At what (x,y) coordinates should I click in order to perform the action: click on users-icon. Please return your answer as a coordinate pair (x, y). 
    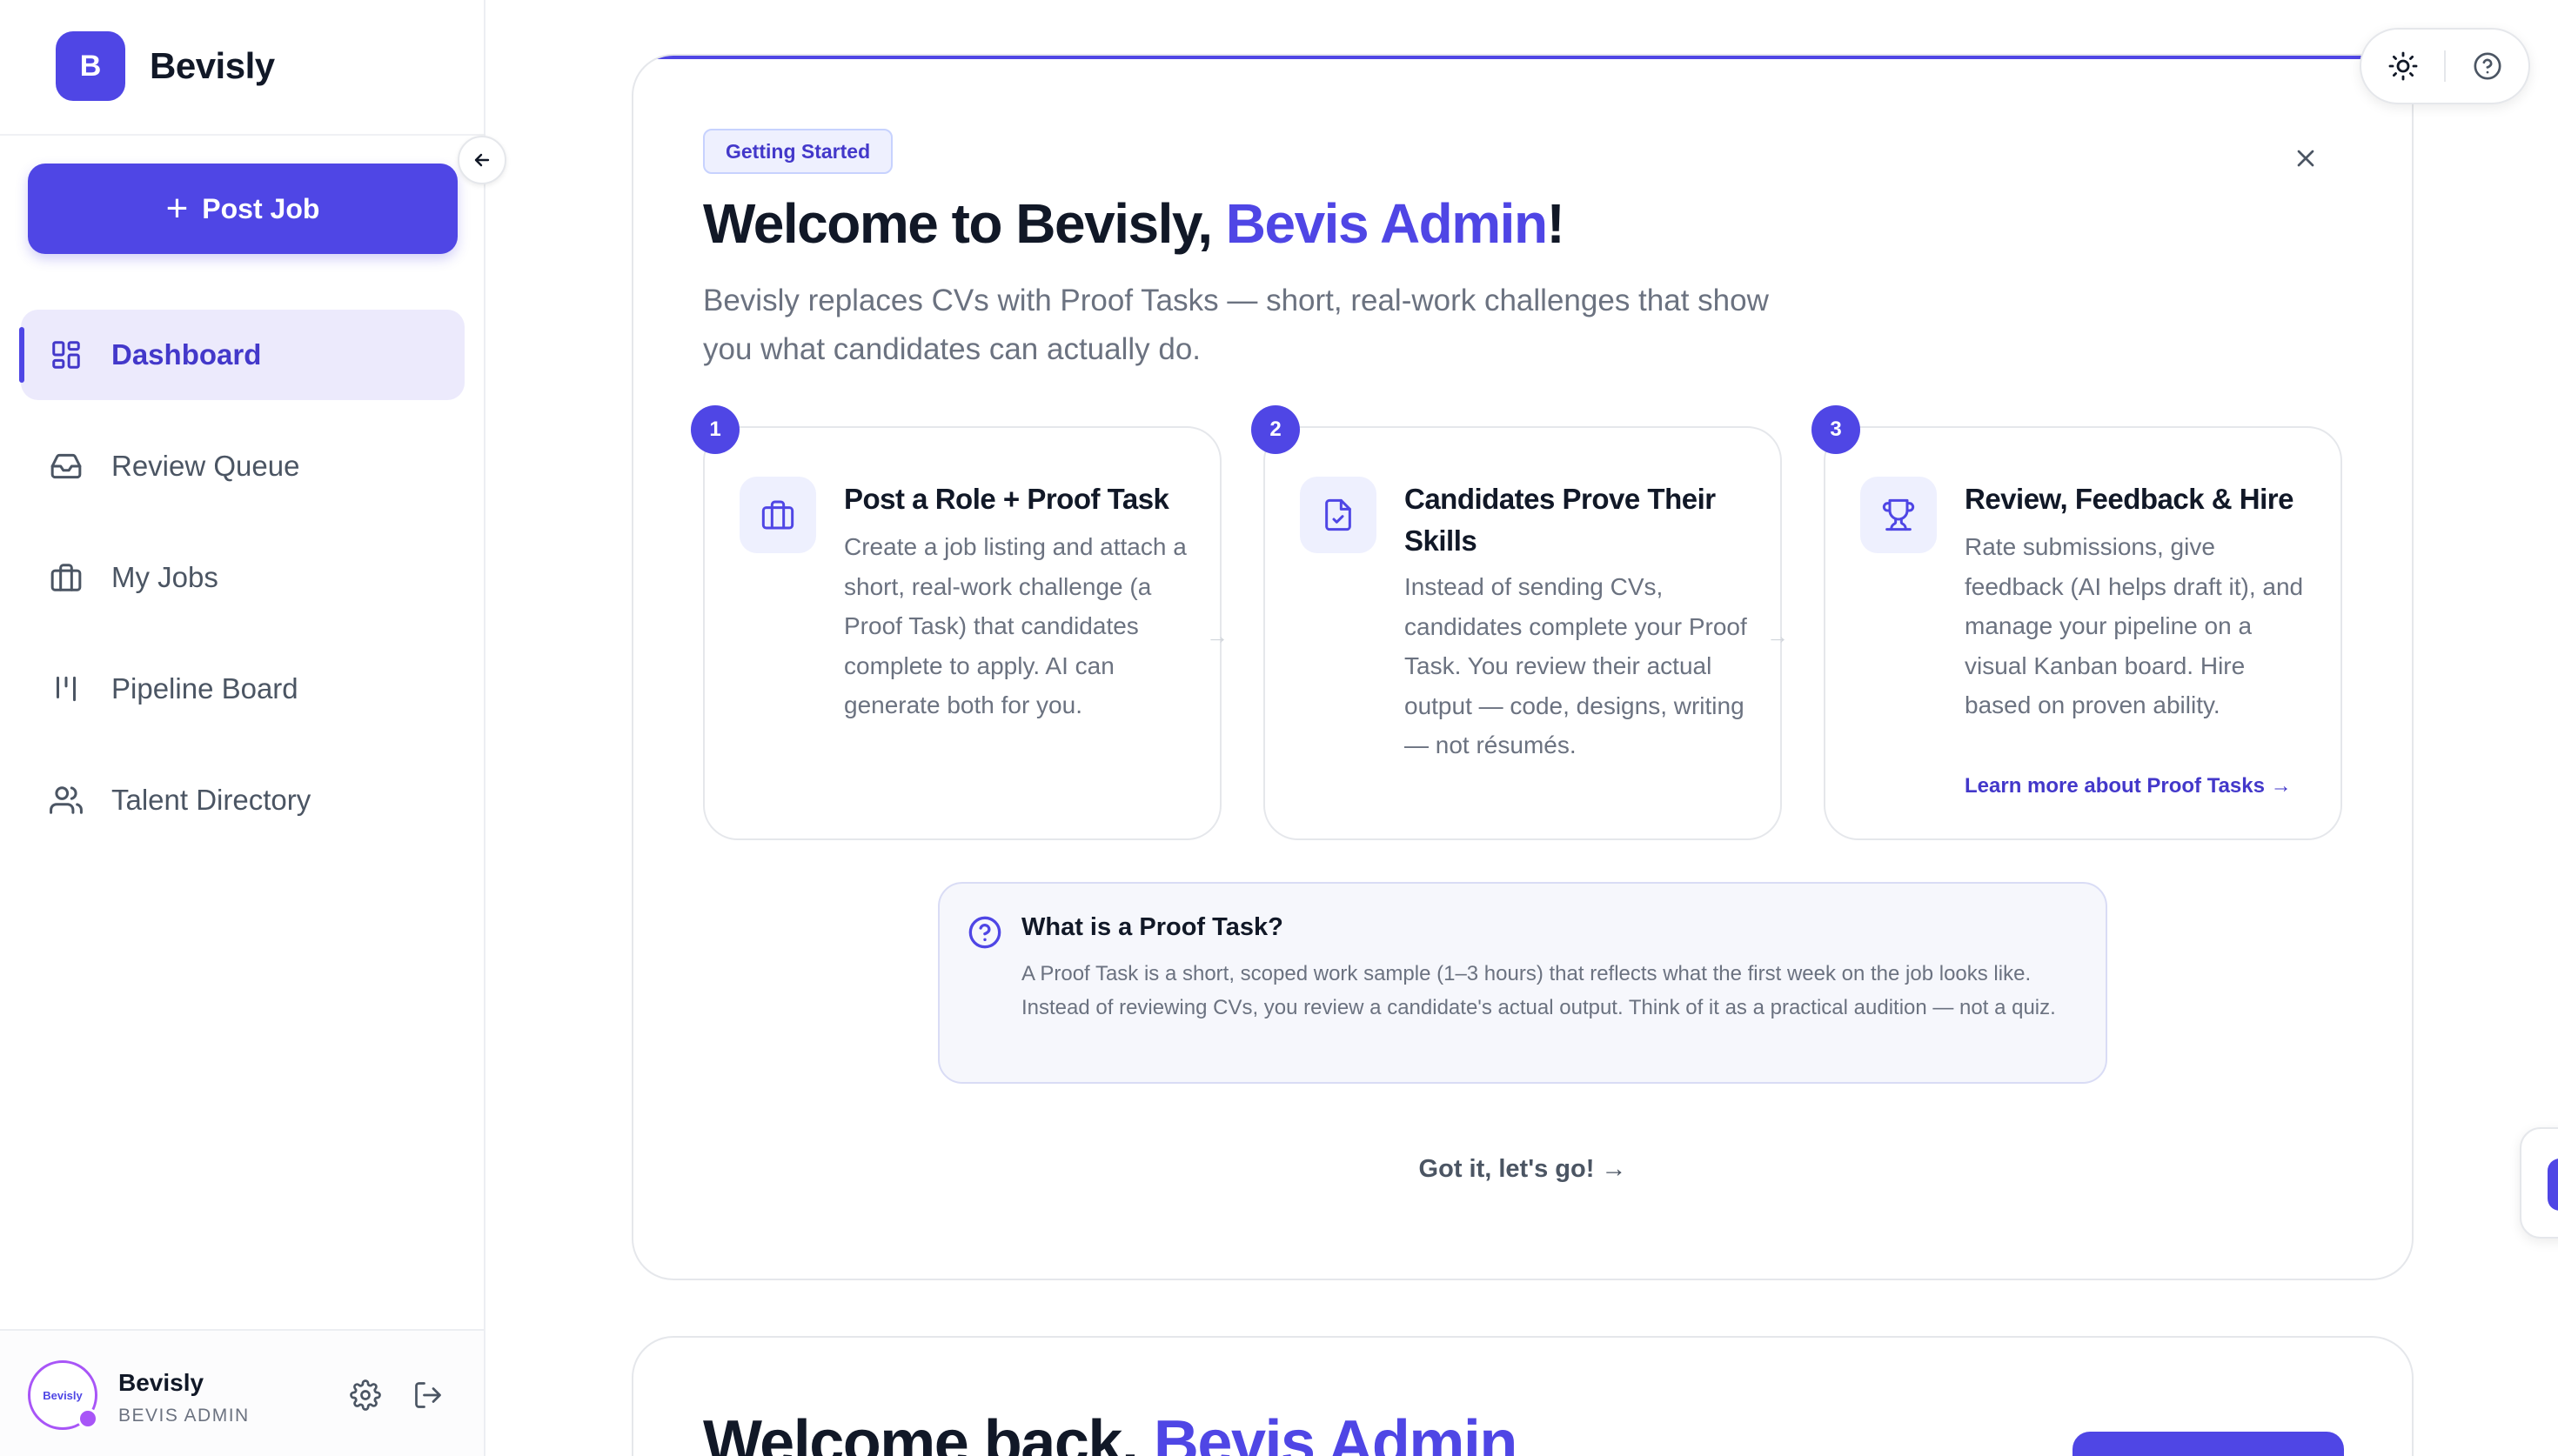
    Looking at the image, I should click on (66, 800).